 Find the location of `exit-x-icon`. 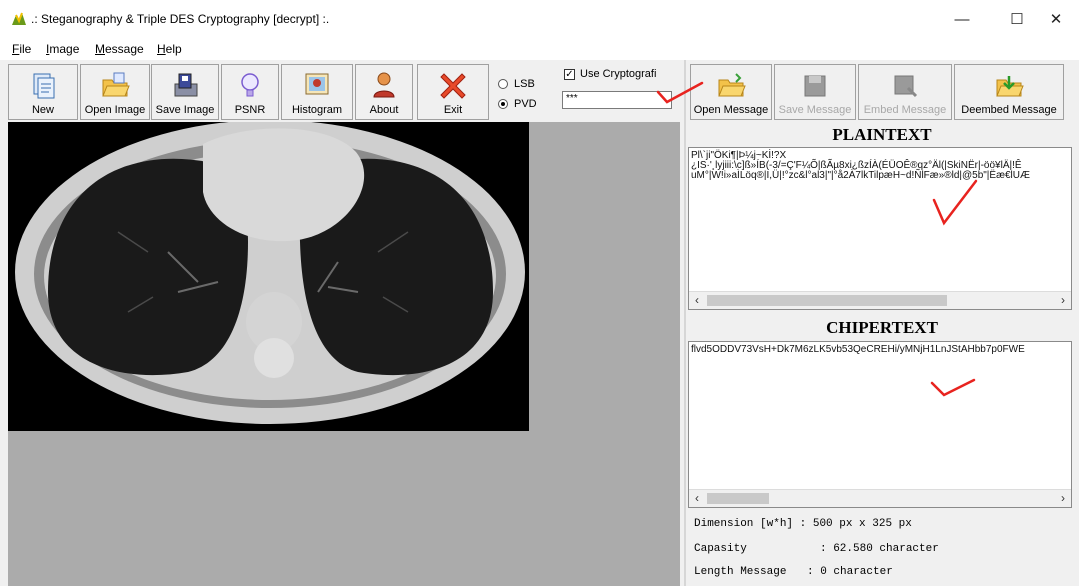

exit-x-icon is located at coordinates (453, 86).